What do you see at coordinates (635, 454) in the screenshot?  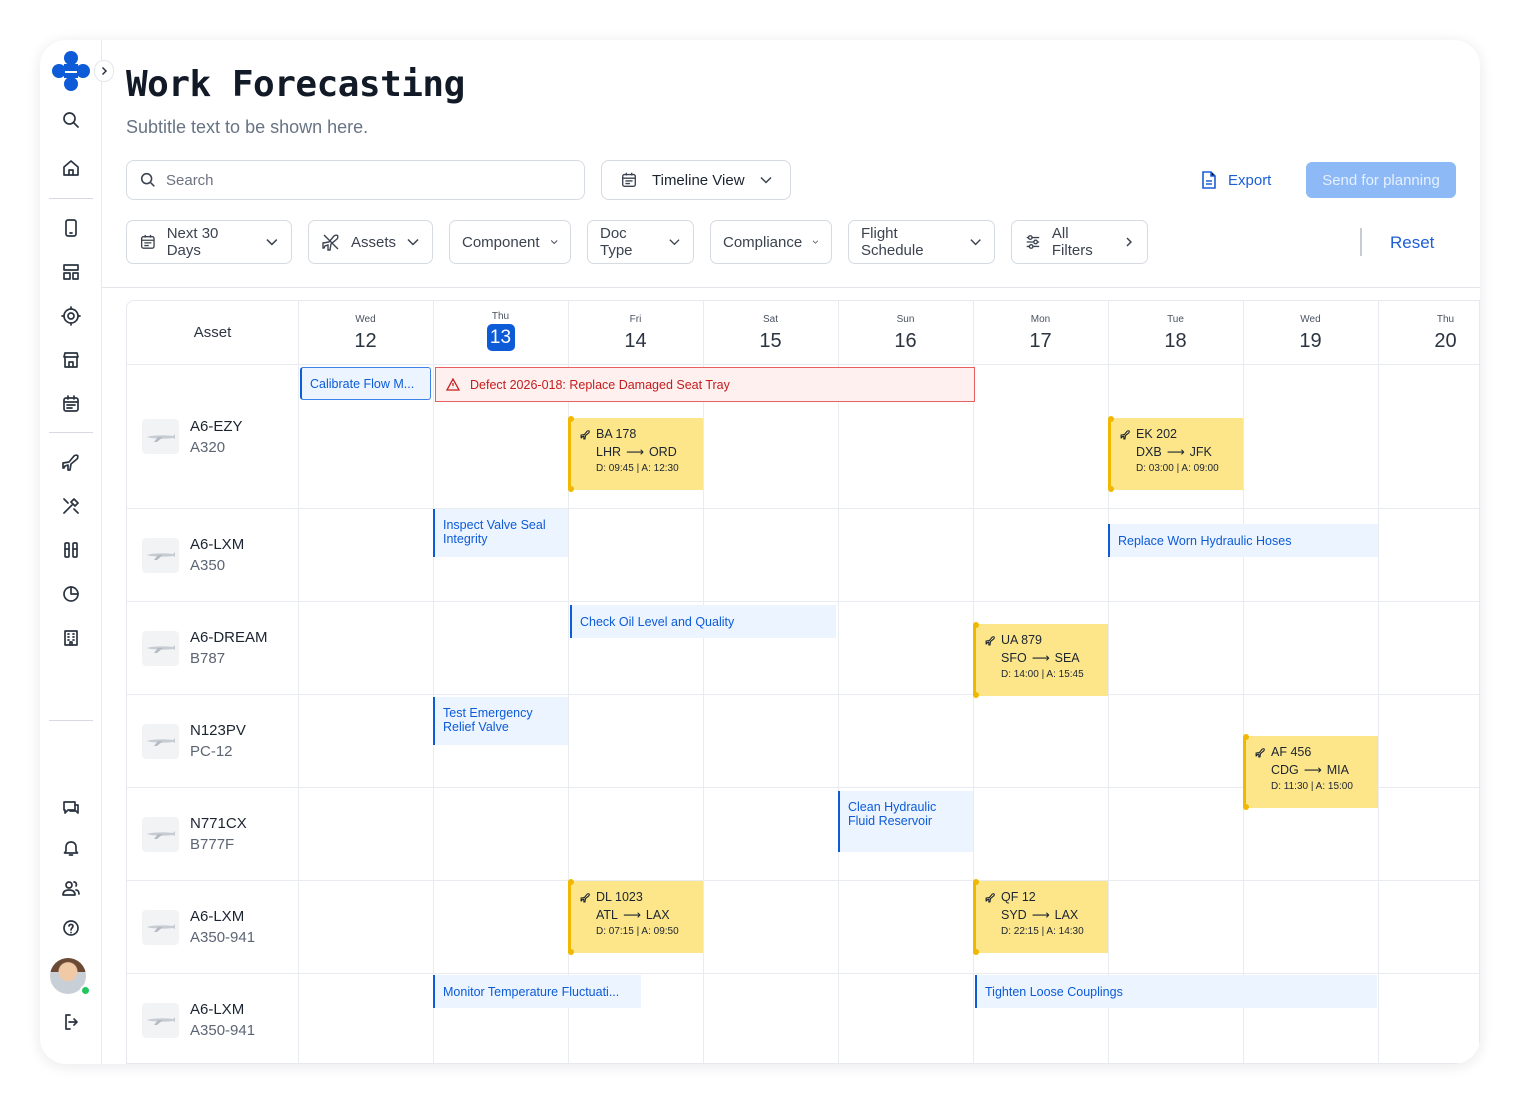 I see `flight-card: BA 178 LHR ⟶ ORD D: 09:45 | A: 12:30` at bounding box center [635, 454].